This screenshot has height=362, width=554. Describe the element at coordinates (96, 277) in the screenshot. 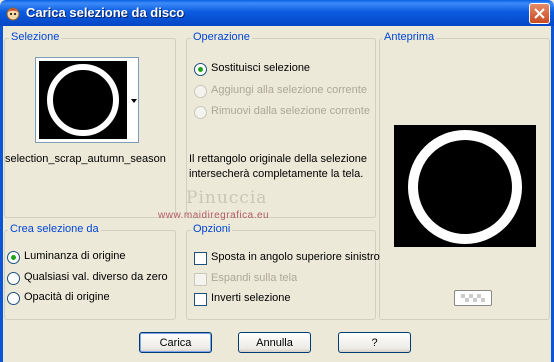

I see `radio-label: Qualsiasi val. diverso da zero` at that location.